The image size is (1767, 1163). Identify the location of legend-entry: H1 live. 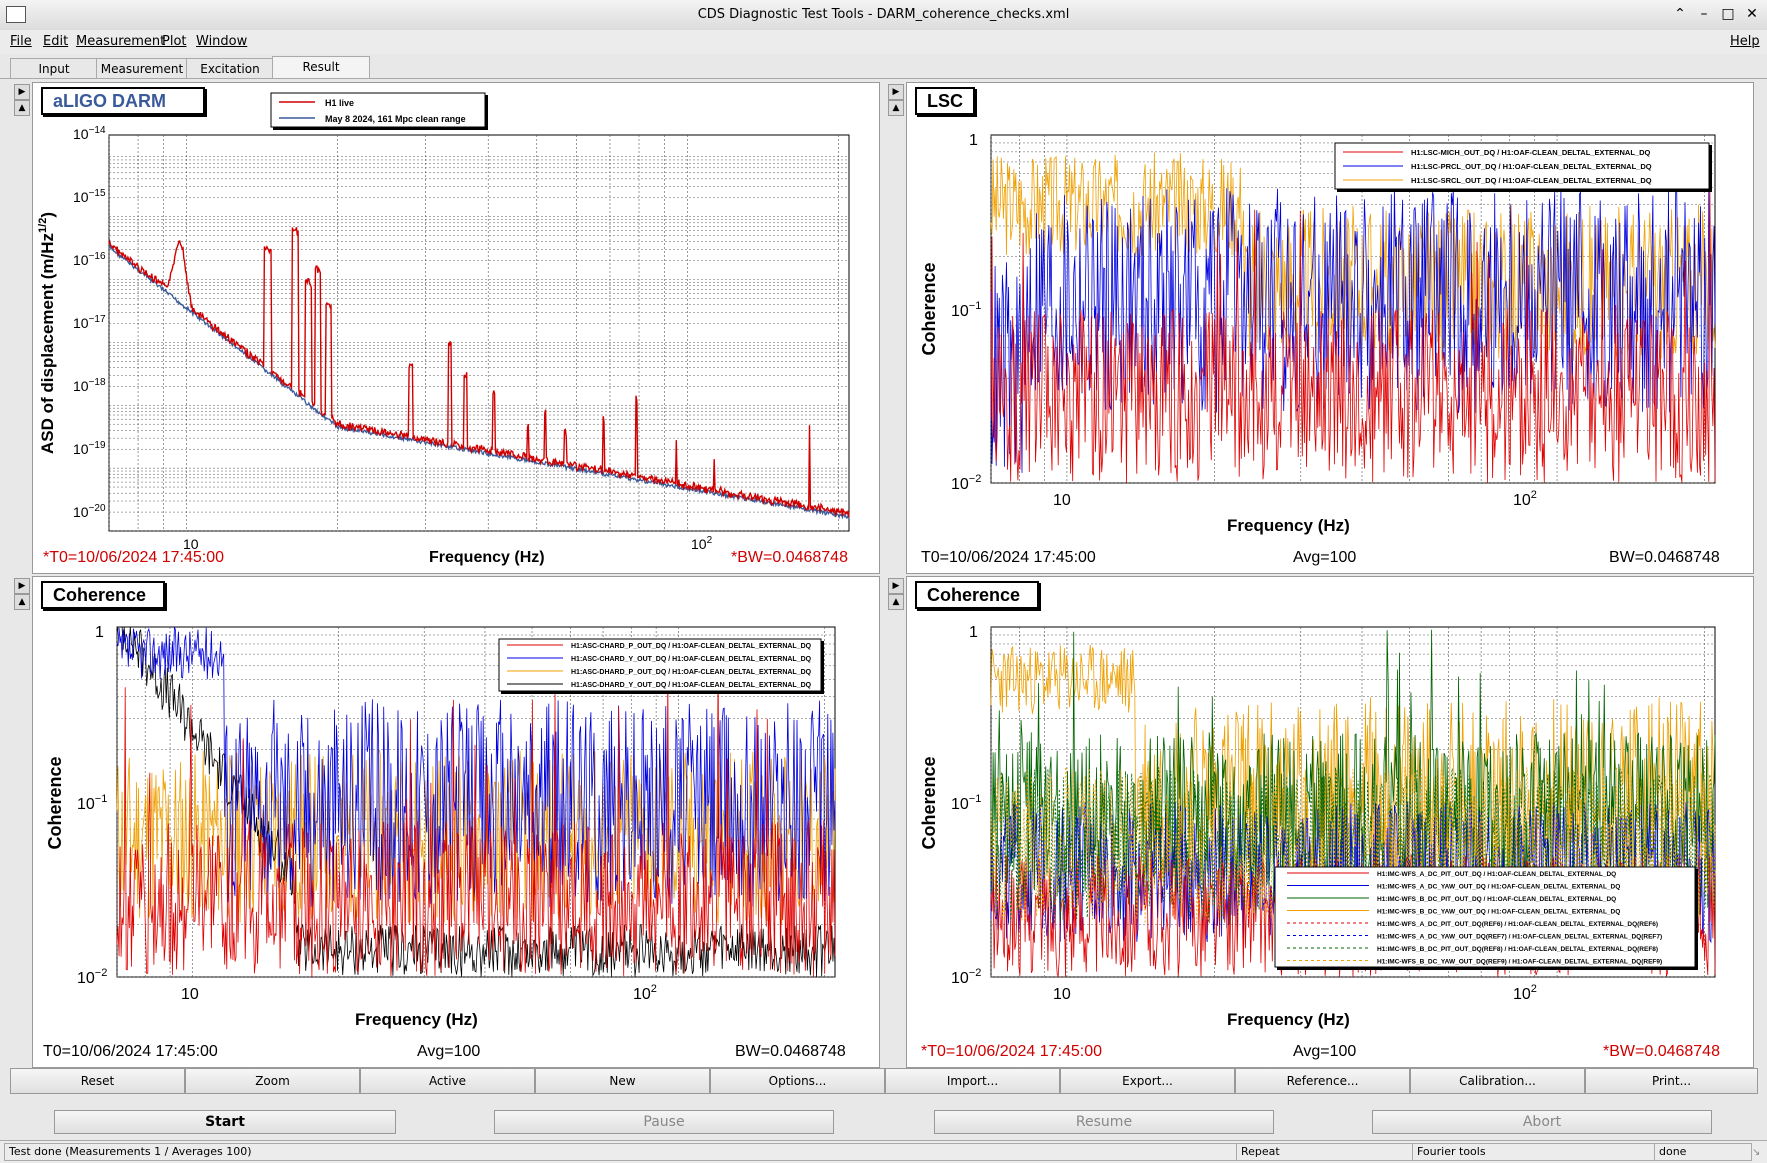
(339, 103).